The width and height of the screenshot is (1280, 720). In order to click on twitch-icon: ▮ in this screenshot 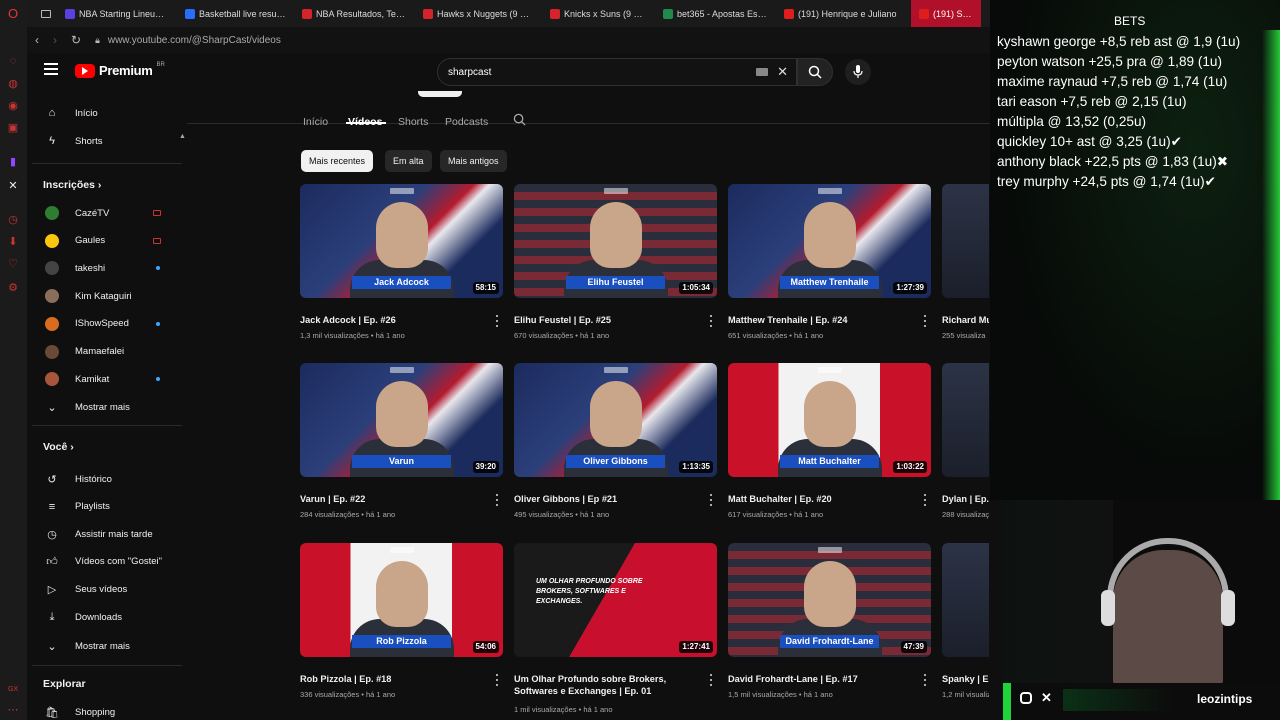, I will do `click(13, 161)`.